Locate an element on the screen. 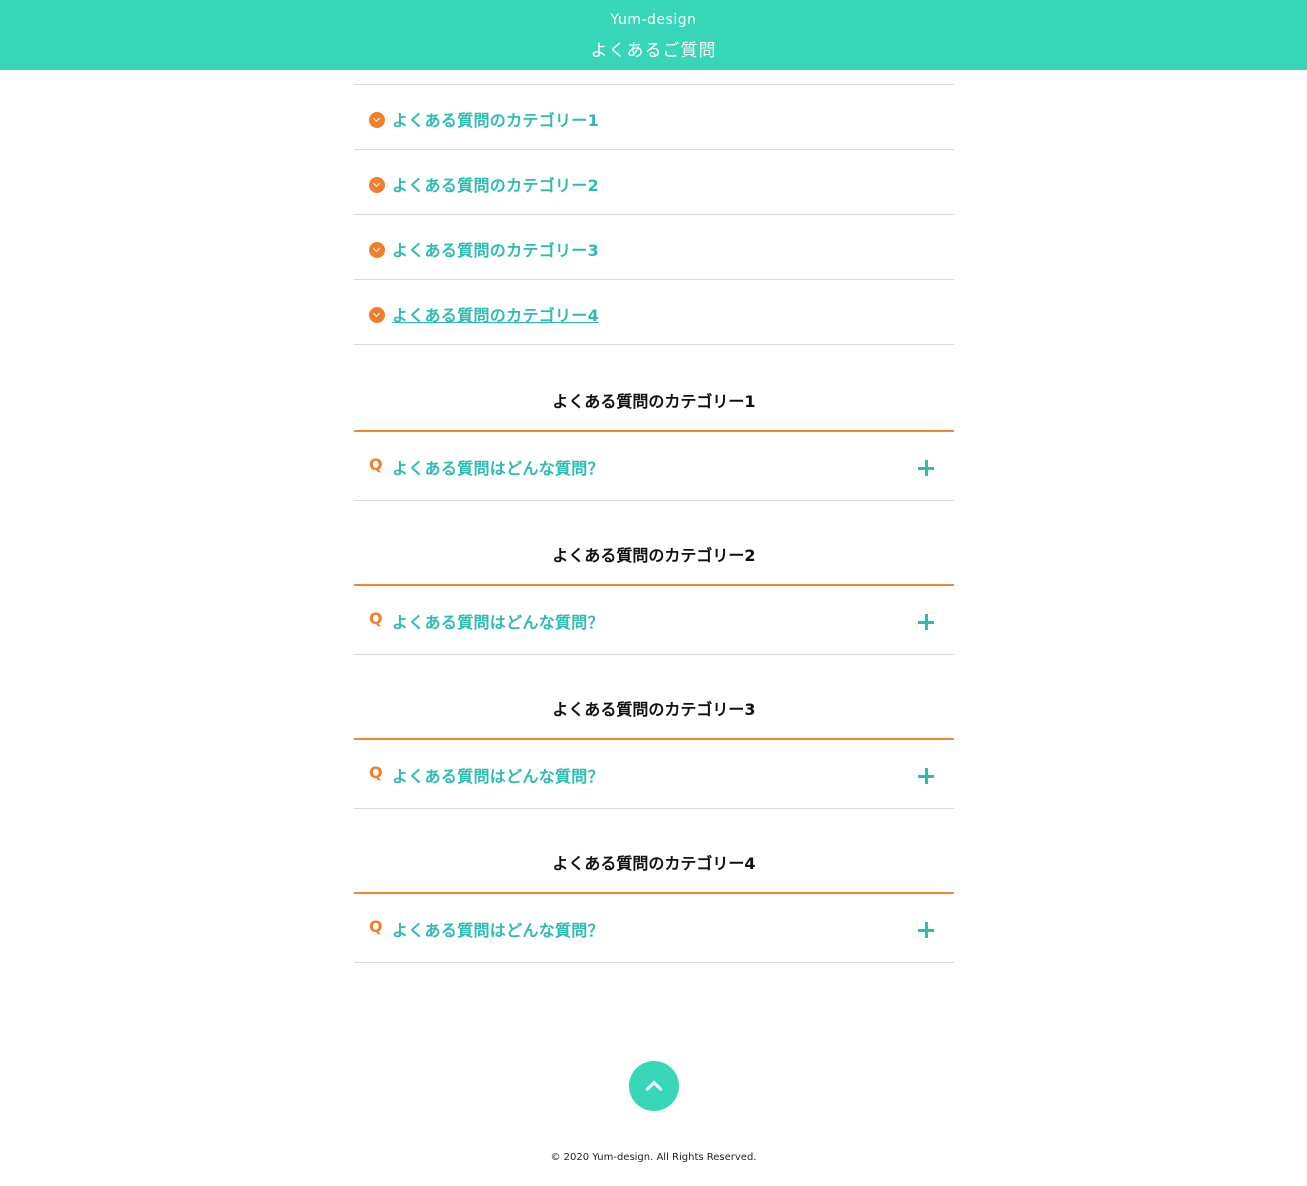  footer-copyright: © 2020 Yum-design. All Rights Reserved. is located at coordinates (653, 1157).